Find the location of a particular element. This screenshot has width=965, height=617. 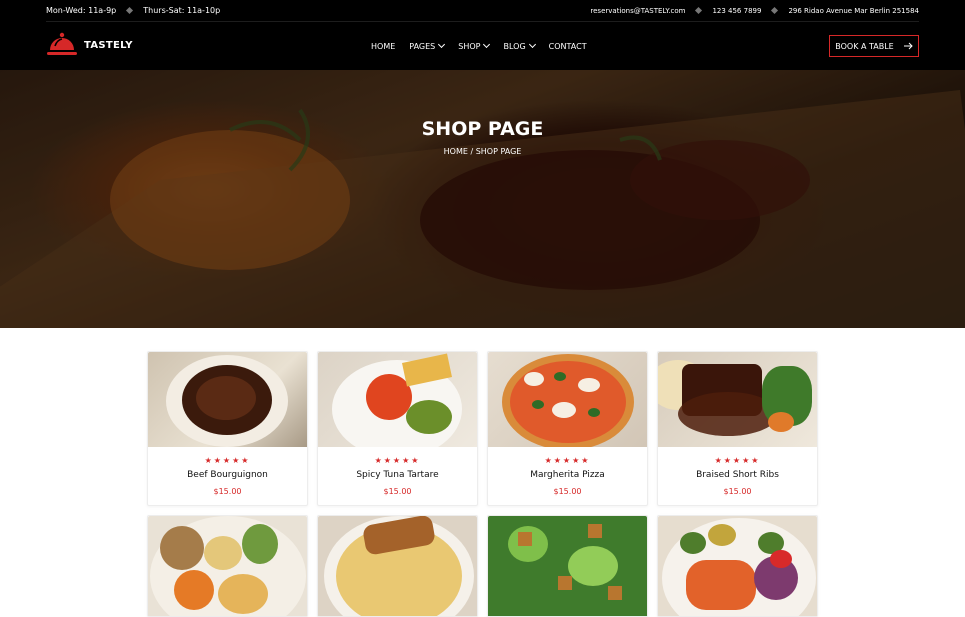

product-card: ★★★★★ Braised Short Ribs $15.00 is located at coordinates (737, 428).